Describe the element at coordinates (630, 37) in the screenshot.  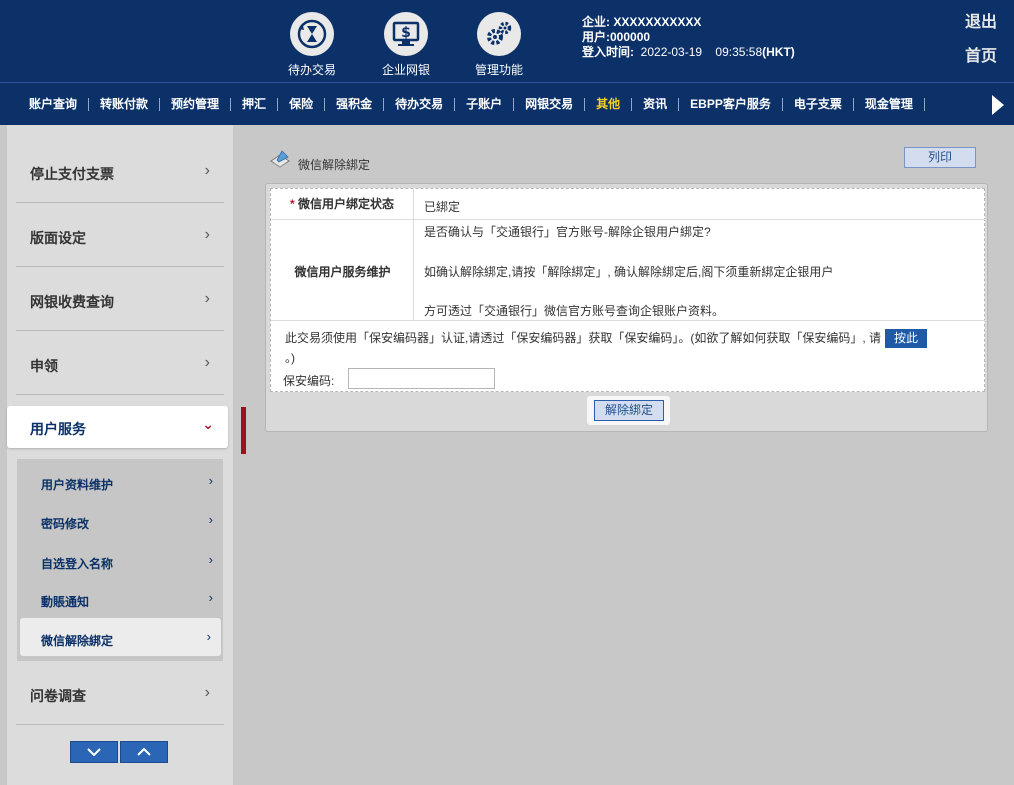
I see `user-value: 000000` at that location.